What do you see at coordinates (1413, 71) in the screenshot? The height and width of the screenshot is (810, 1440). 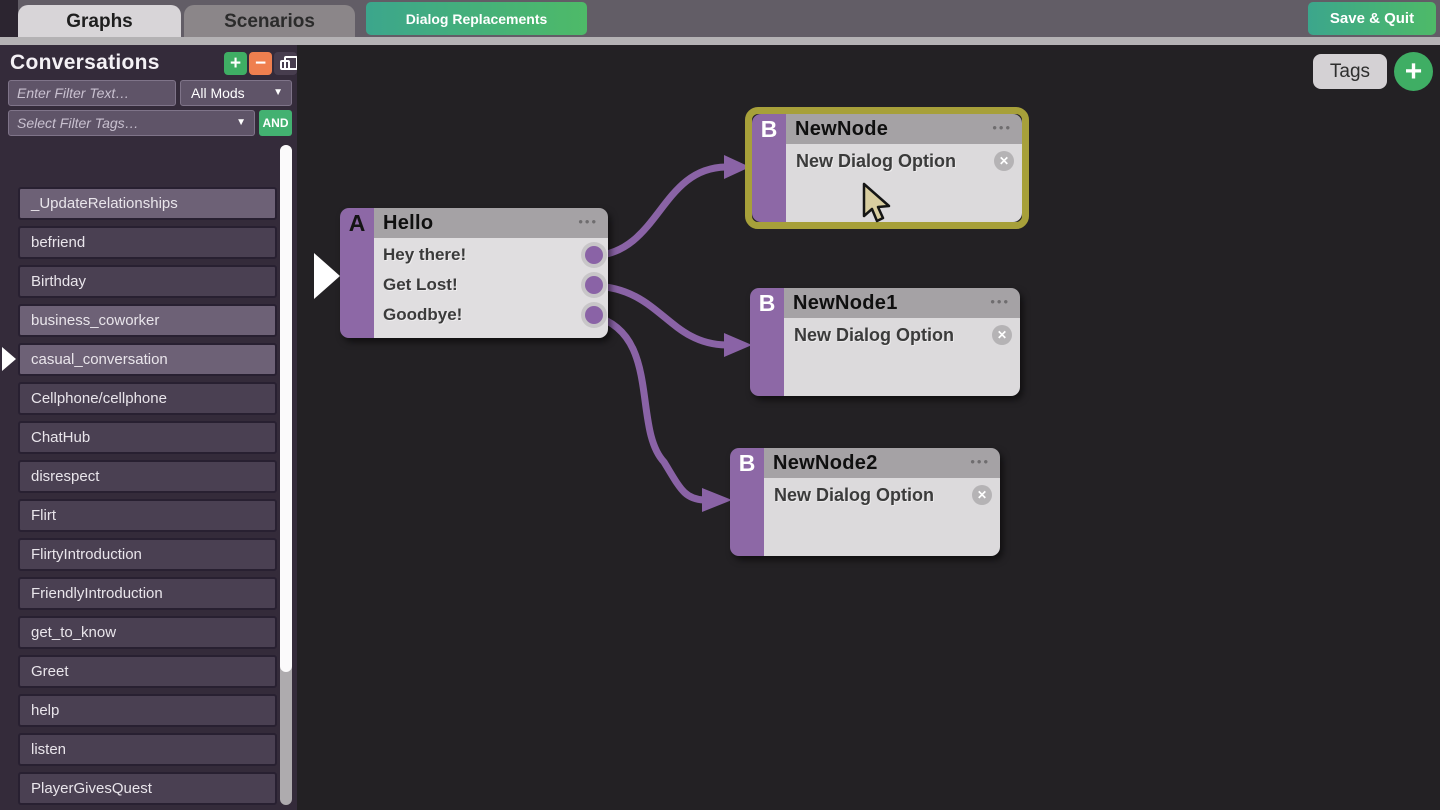 I see `add-node-button: +` at bounding box center [1413, 71].